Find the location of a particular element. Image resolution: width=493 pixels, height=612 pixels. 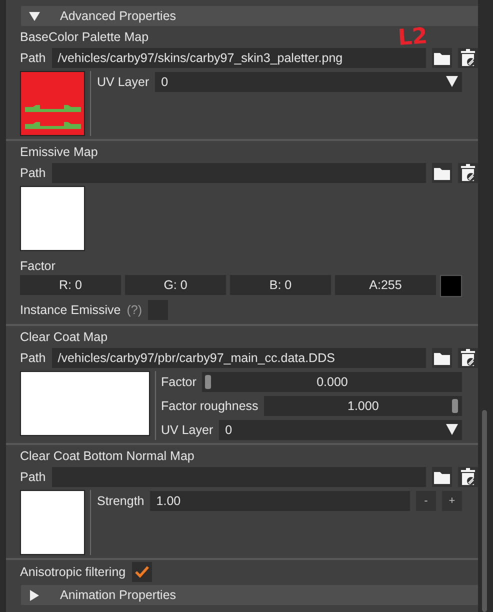

factor-label: Factor is located at coordinates (38, 266).